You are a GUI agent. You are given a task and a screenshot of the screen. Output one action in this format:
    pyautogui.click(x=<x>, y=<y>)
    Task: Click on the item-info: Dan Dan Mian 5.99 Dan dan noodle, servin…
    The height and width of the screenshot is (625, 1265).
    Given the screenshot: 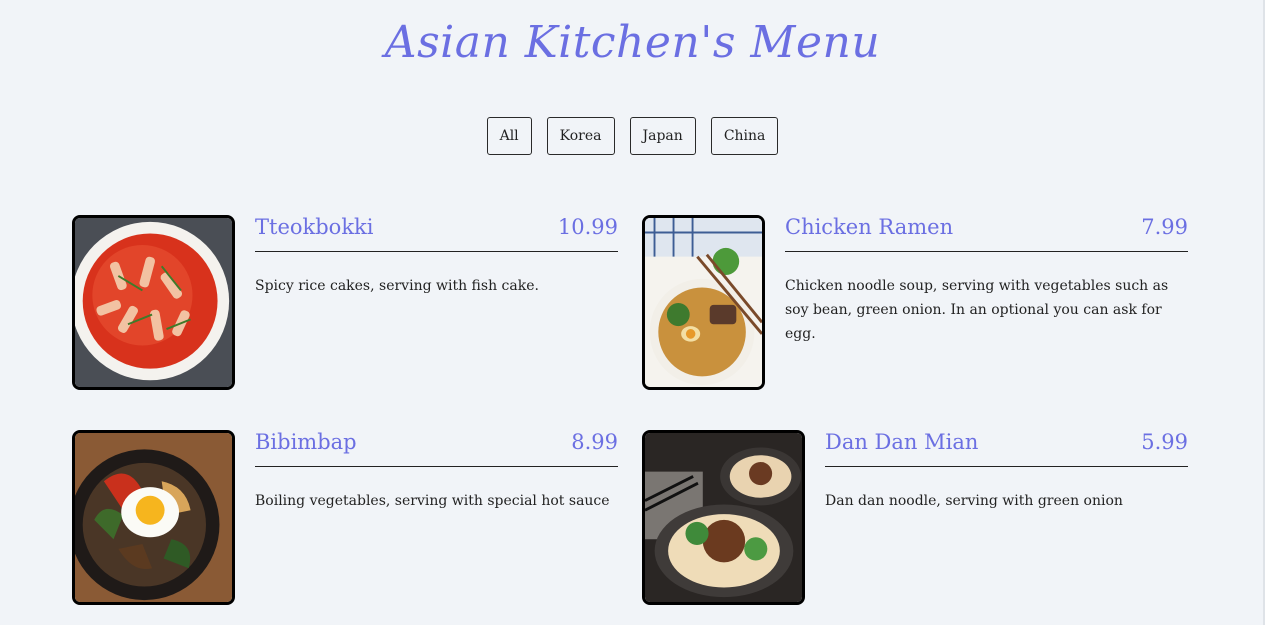 What is the action you would take?
    pyautogui.click(x=1006, y=471)
    